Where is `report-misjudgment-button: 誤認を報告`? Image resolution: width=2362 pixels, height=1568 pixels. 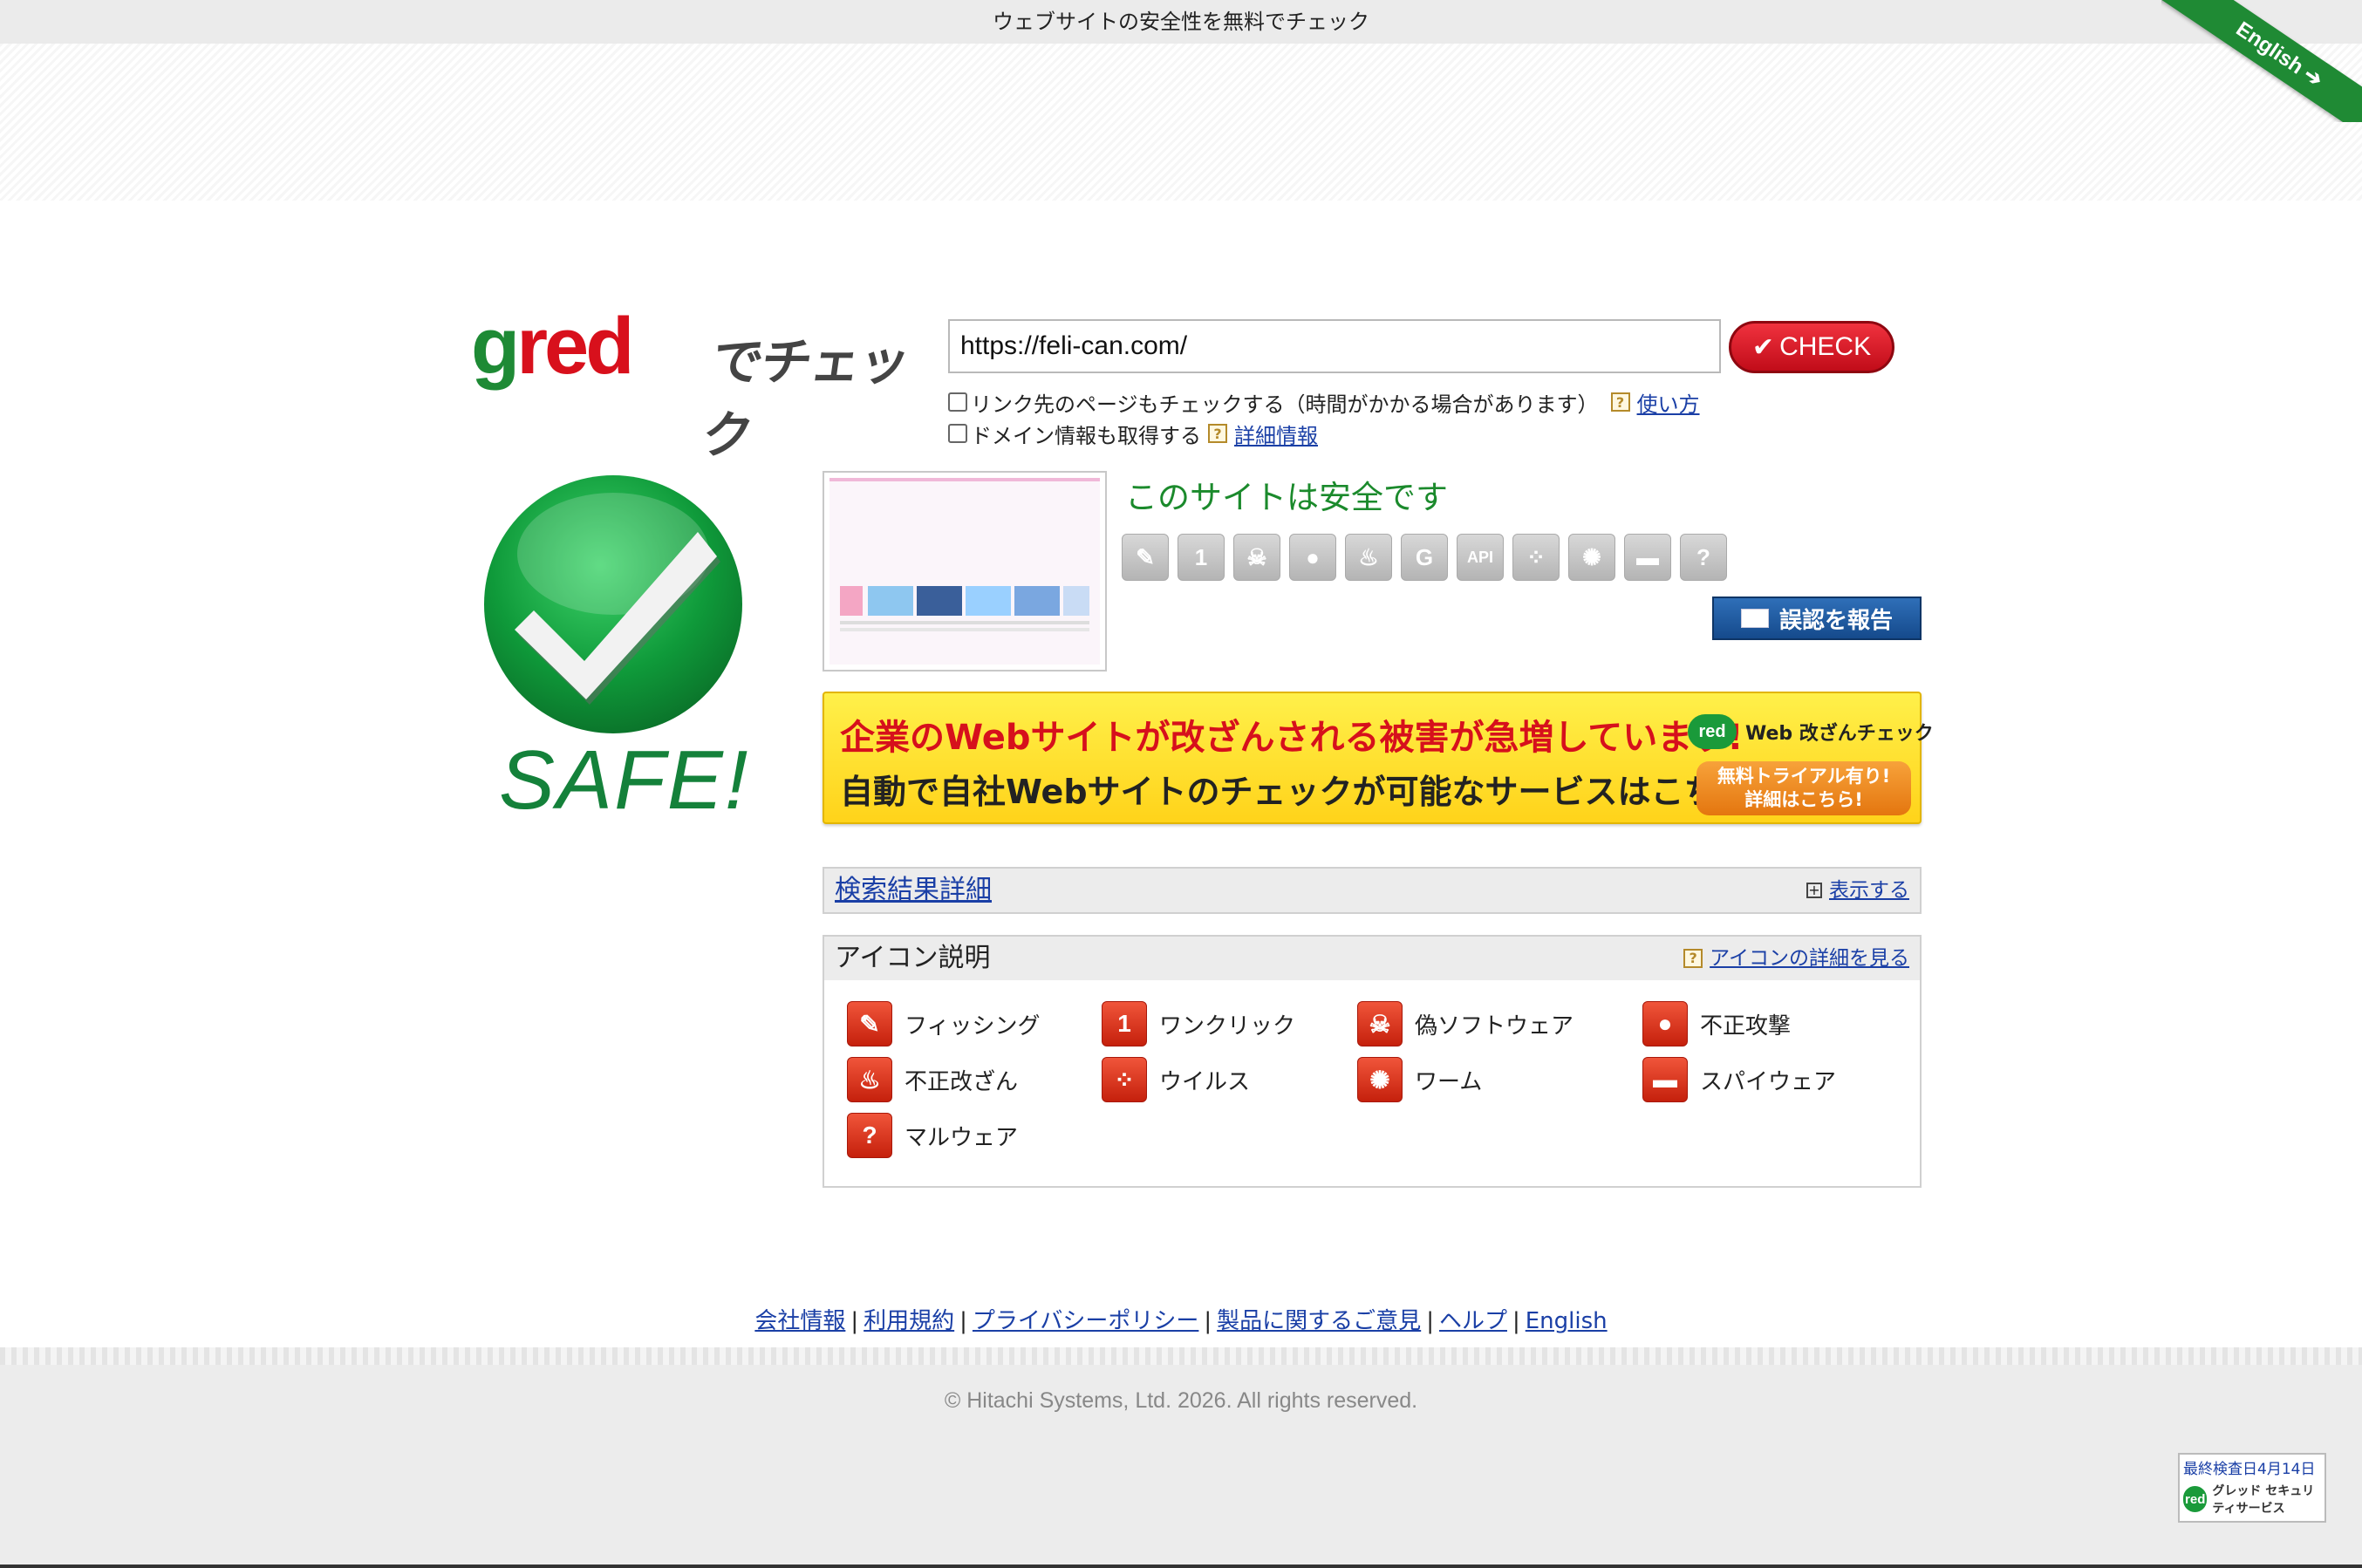 report-misjudgment-button: 誤認を報告 is located at coordinates (1817, 618).